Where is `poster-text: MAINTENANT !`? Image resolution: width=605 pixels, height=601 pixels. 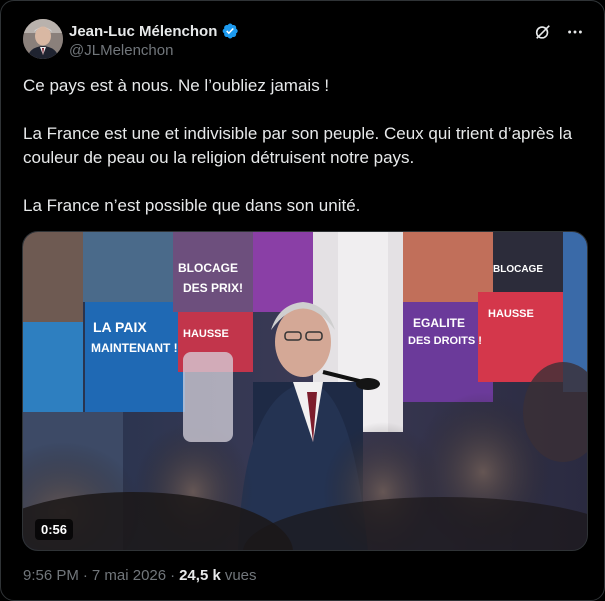 poster-text: MAINTENANT ! is located at coordinates (134, 348).